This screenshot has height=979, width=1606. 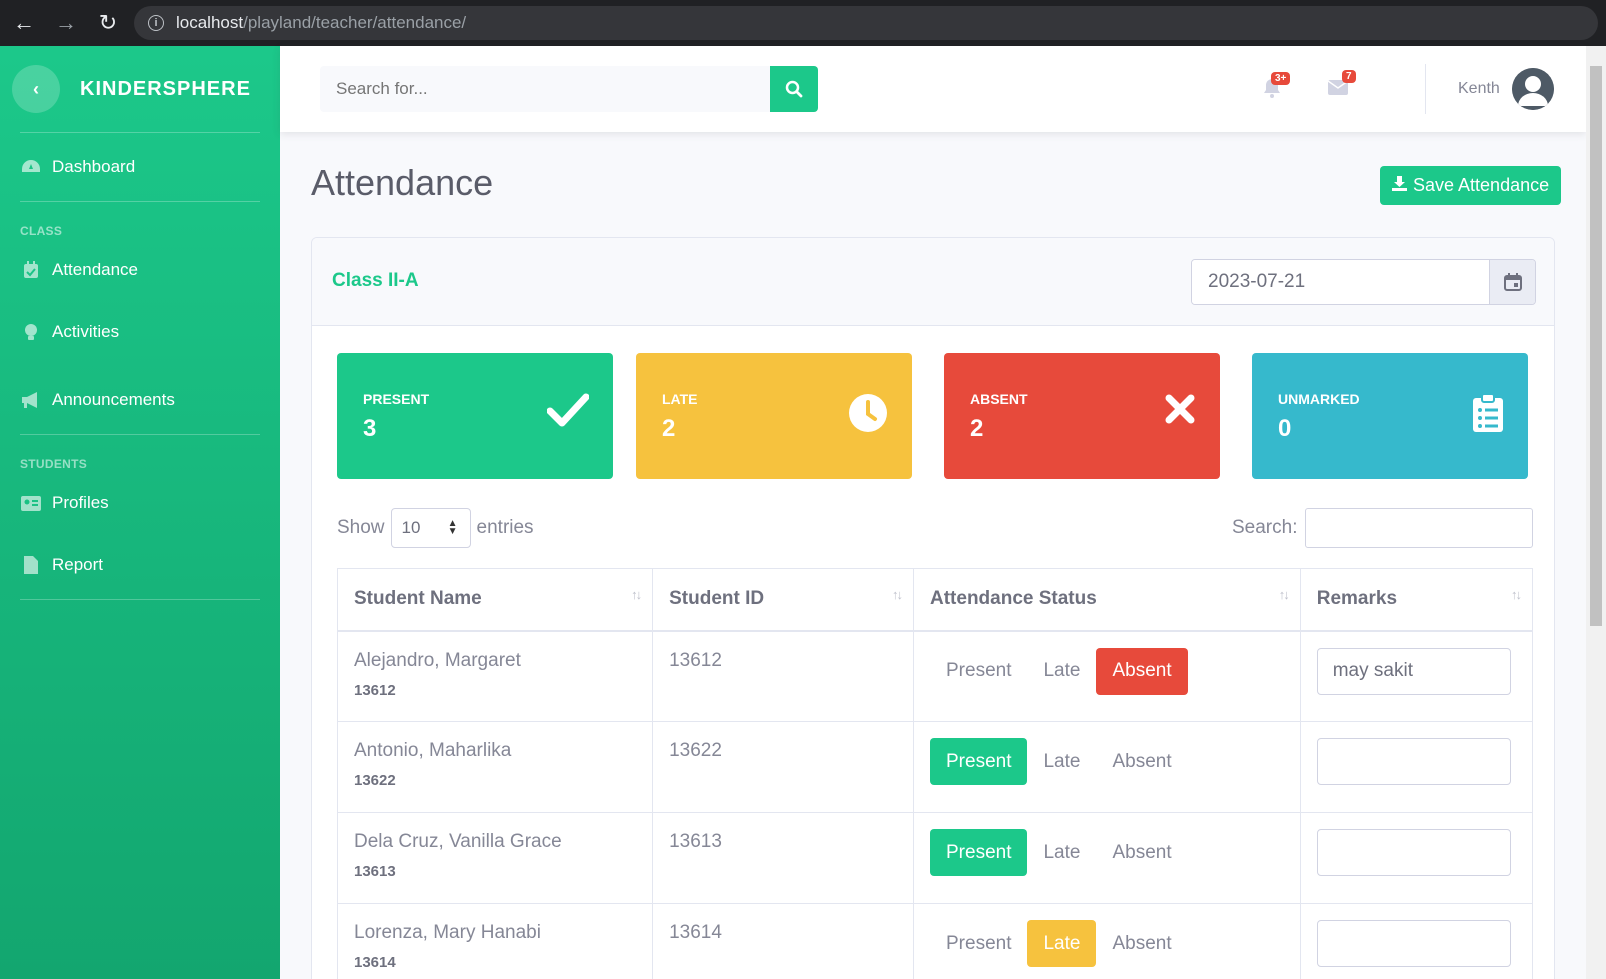 What do you see at coordinates (140, 270) in the screenshot?
I see `sidebar-item-attendance: Attendance` at bounding box center [140, 270].